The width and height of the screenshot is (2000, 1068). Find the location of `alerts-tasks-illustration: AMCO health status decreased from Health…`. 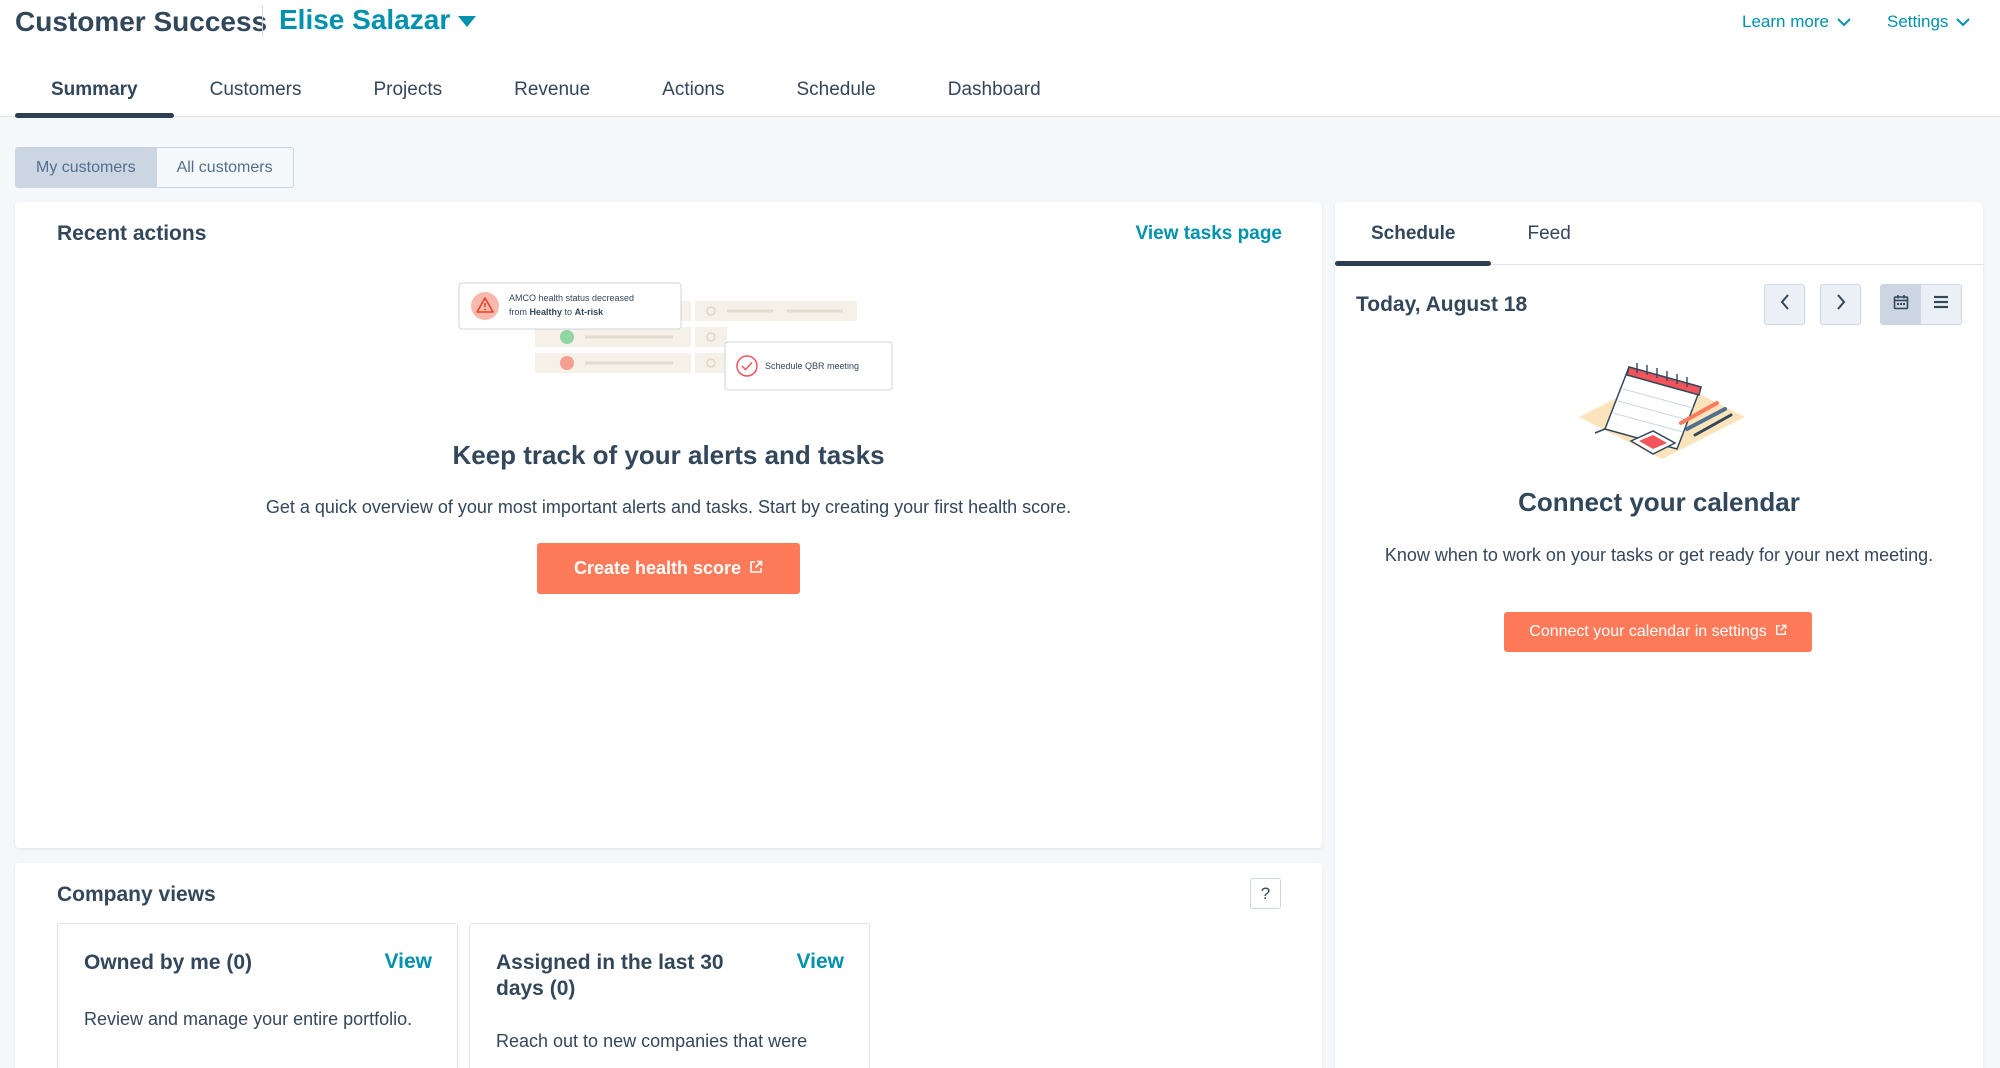

alerts-tasks-illustration: AMCO health status decreased from Health… is located at coordinates (675, 336).